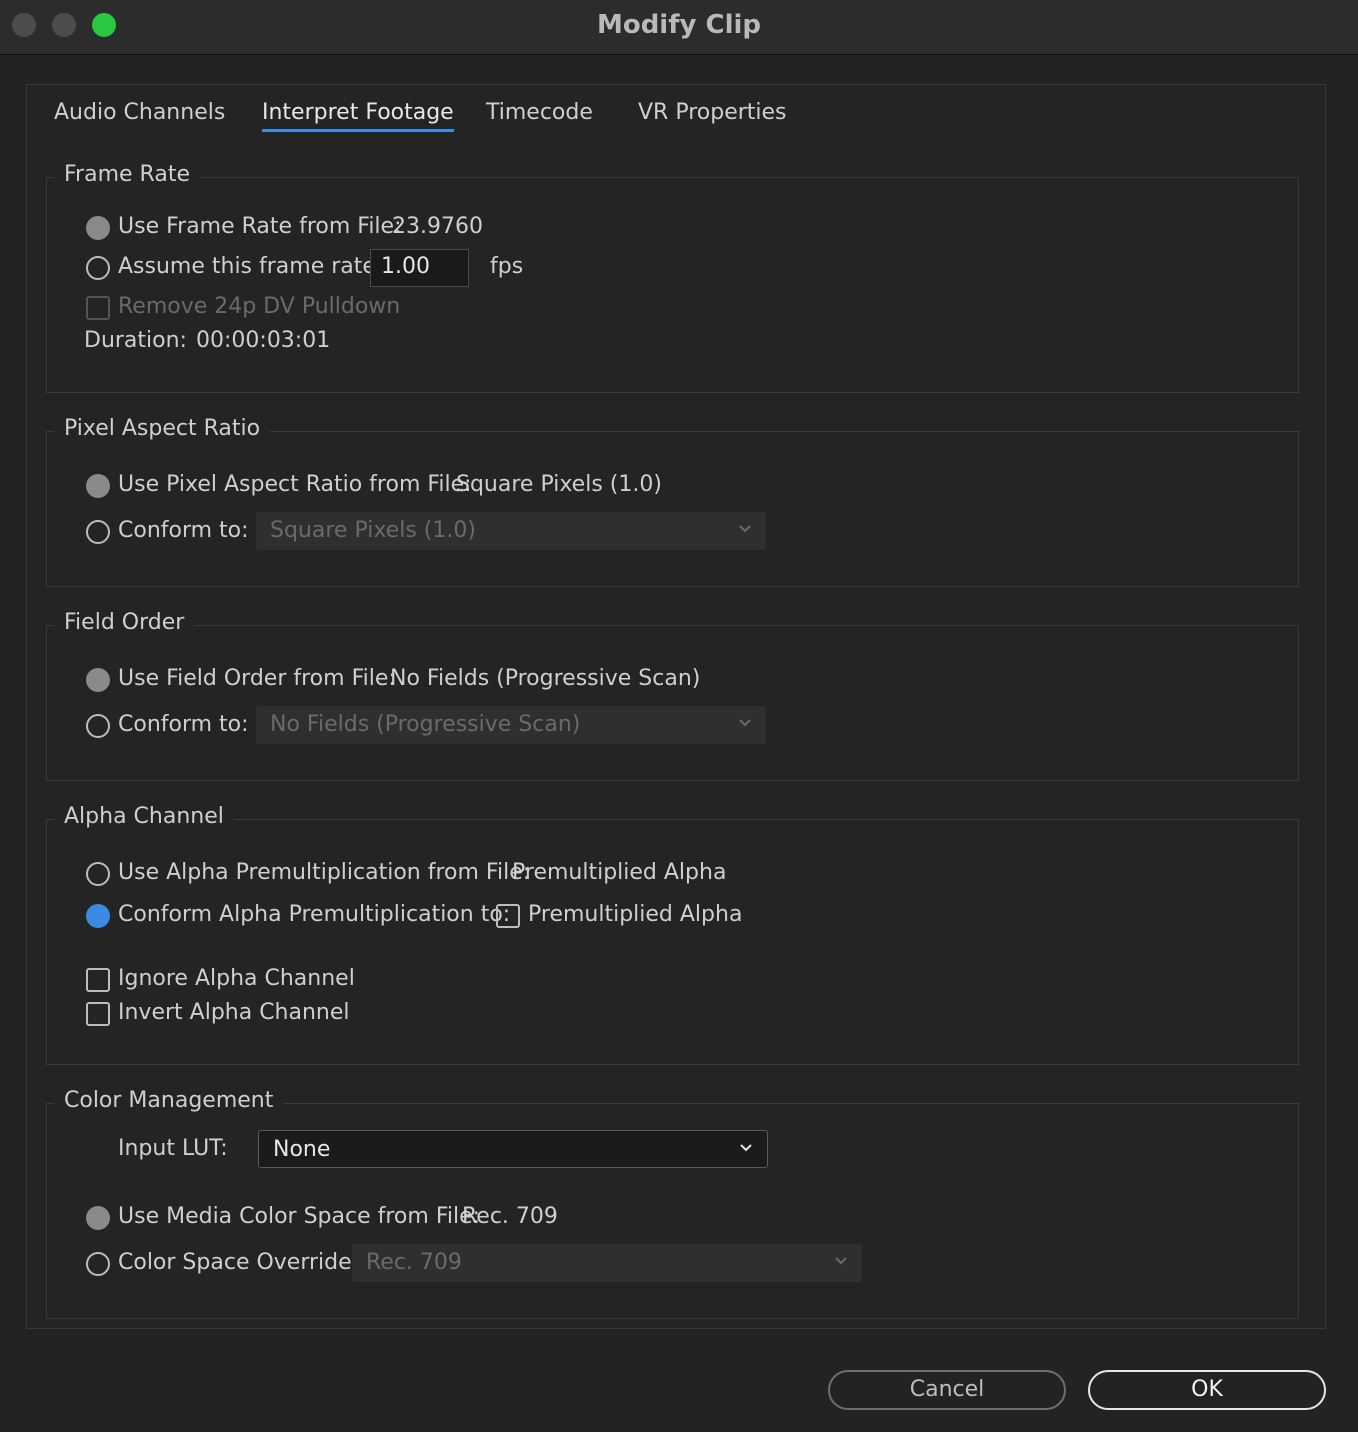 The image size is (1358, 1432). Describe the element at coordinates (559, 484) in the screenshot. I see `file-pixel-aspect-value: Square Pixels (1.0)` at that location.